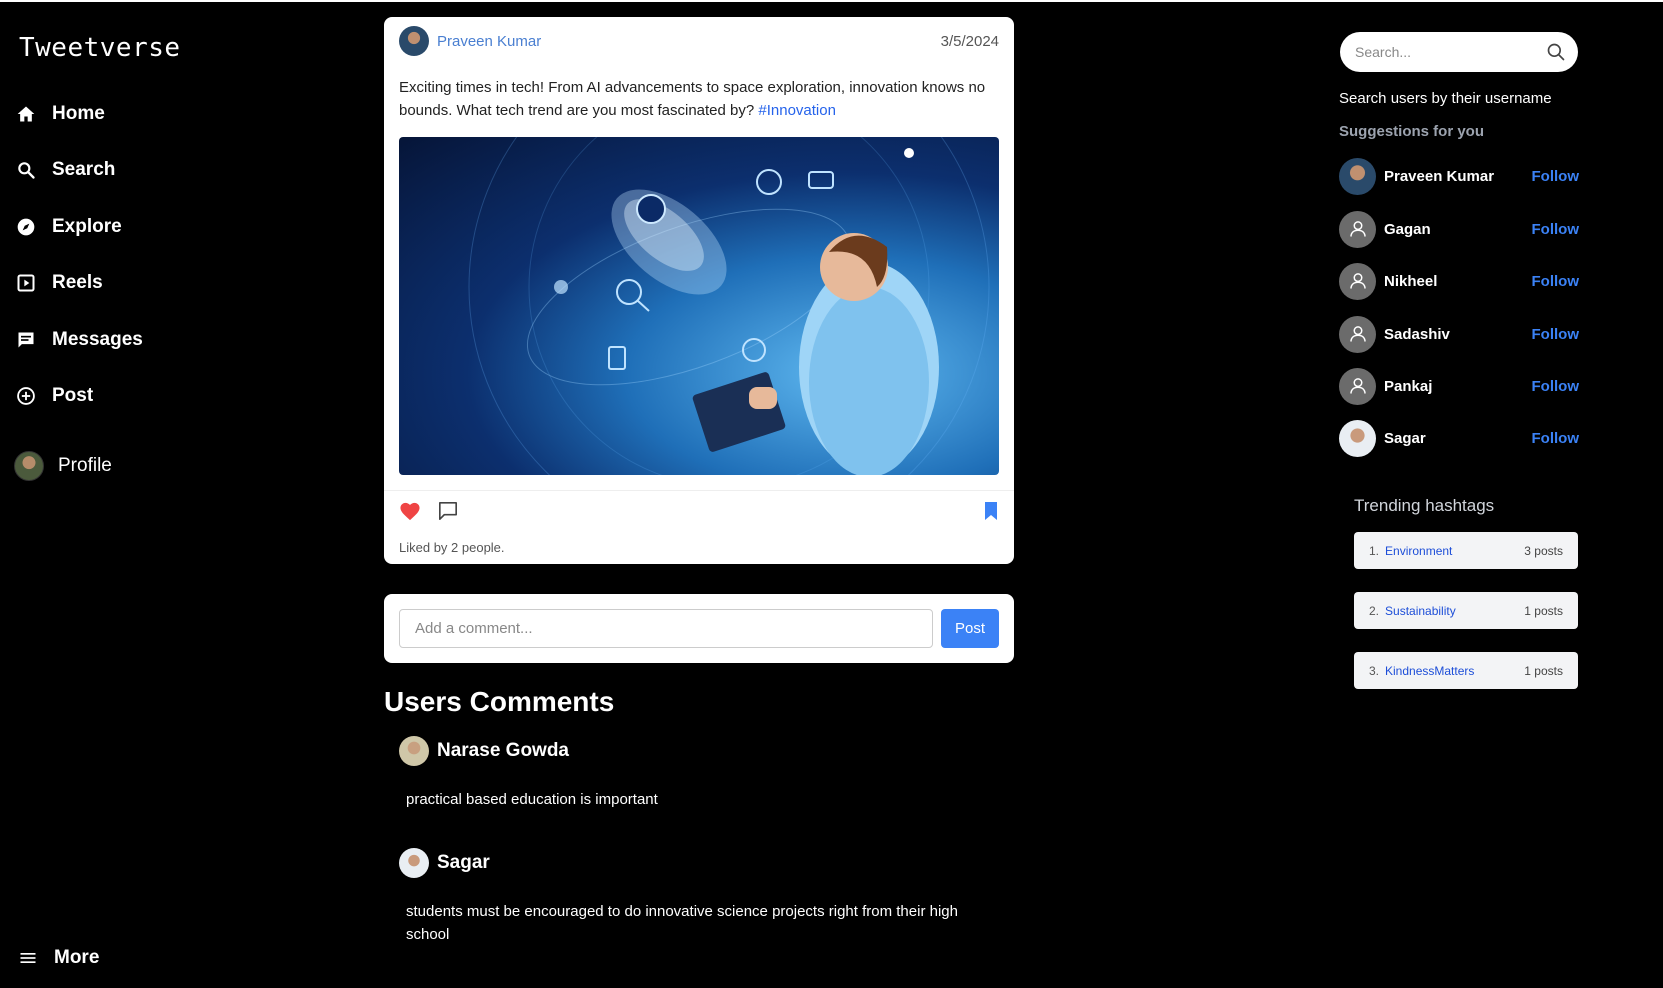 Image resolution: width=1663 pixels, height=988 pixels. What do you see at coordinates (503, 751) in the screenshot?
I see `comment-author: Narase Gowda` at bounding box center [503, 751].